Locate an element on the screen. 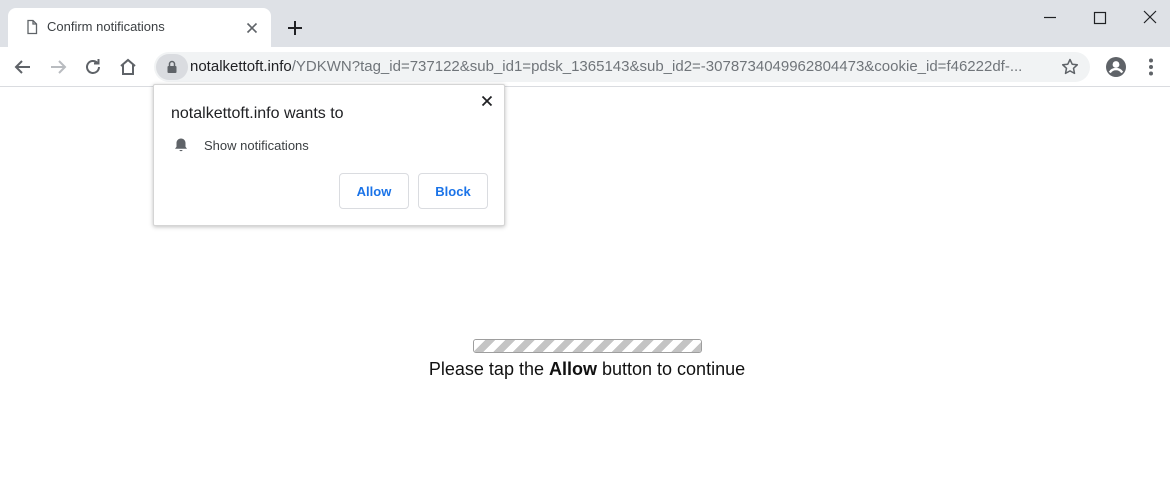 Image resolution: width=1170 pixels, height=484 pixels. tab-strip: Confirm notifications is located at coordinates (585, 23).